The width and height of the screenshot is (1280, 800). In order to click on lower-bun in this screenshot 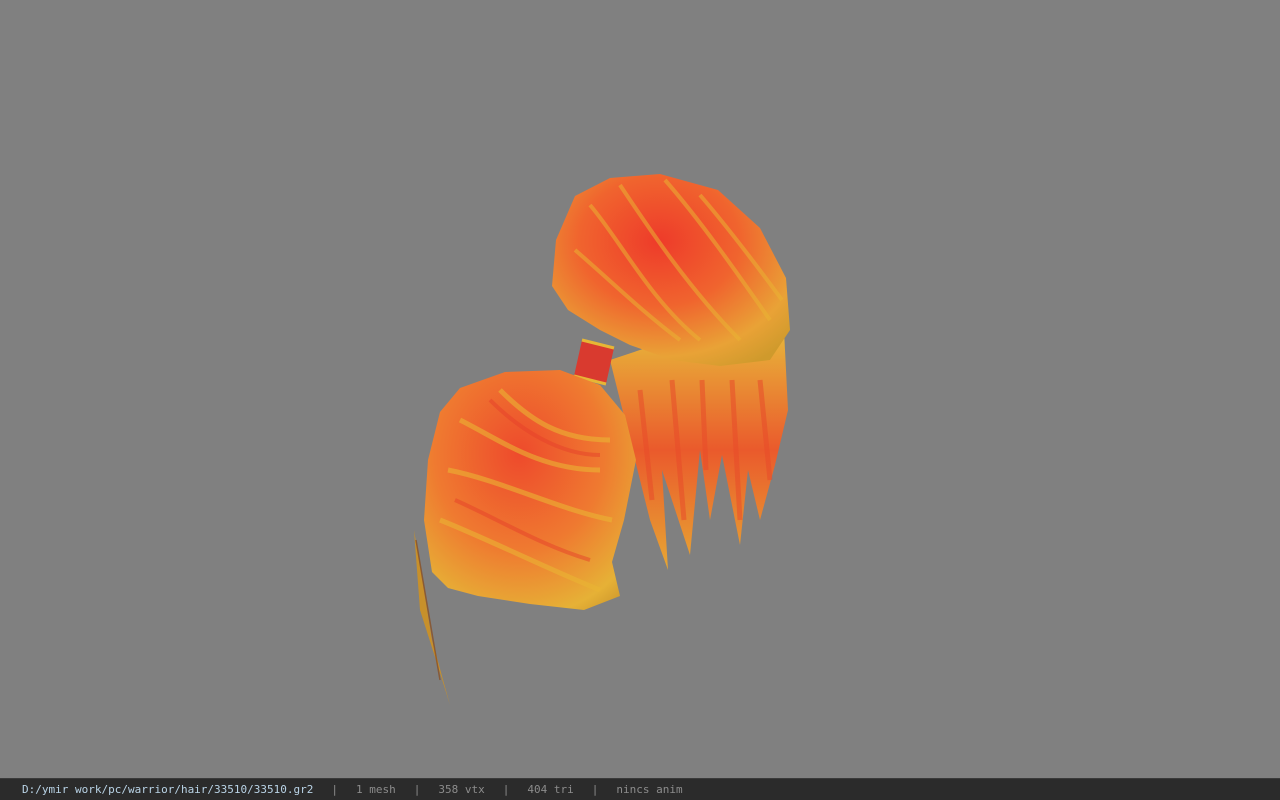, I will do `click(530, 490)`.